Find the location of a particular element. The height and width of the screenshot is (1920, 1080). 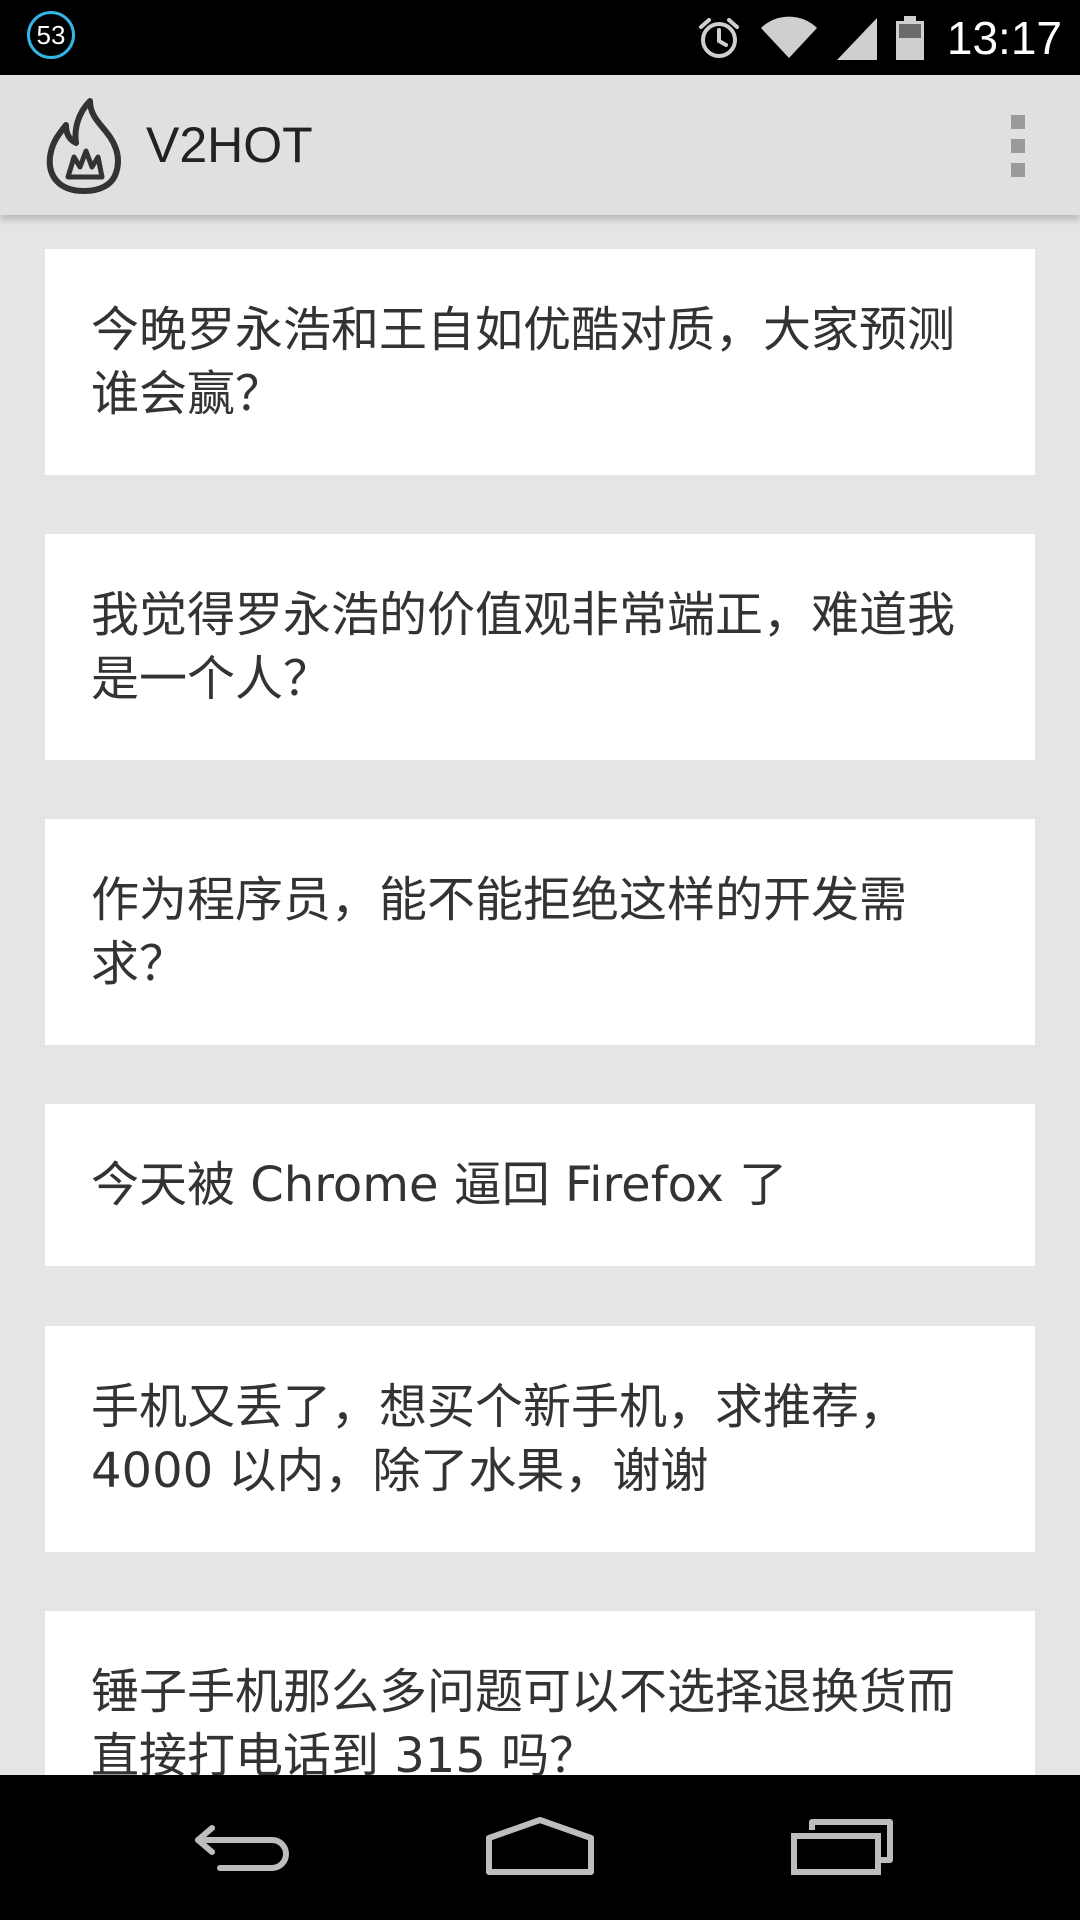

topic-card: 锤子手机那么多问题可以不选择退换货而直接打电话到 315 吗？ is located at coordinates (540, 1693).